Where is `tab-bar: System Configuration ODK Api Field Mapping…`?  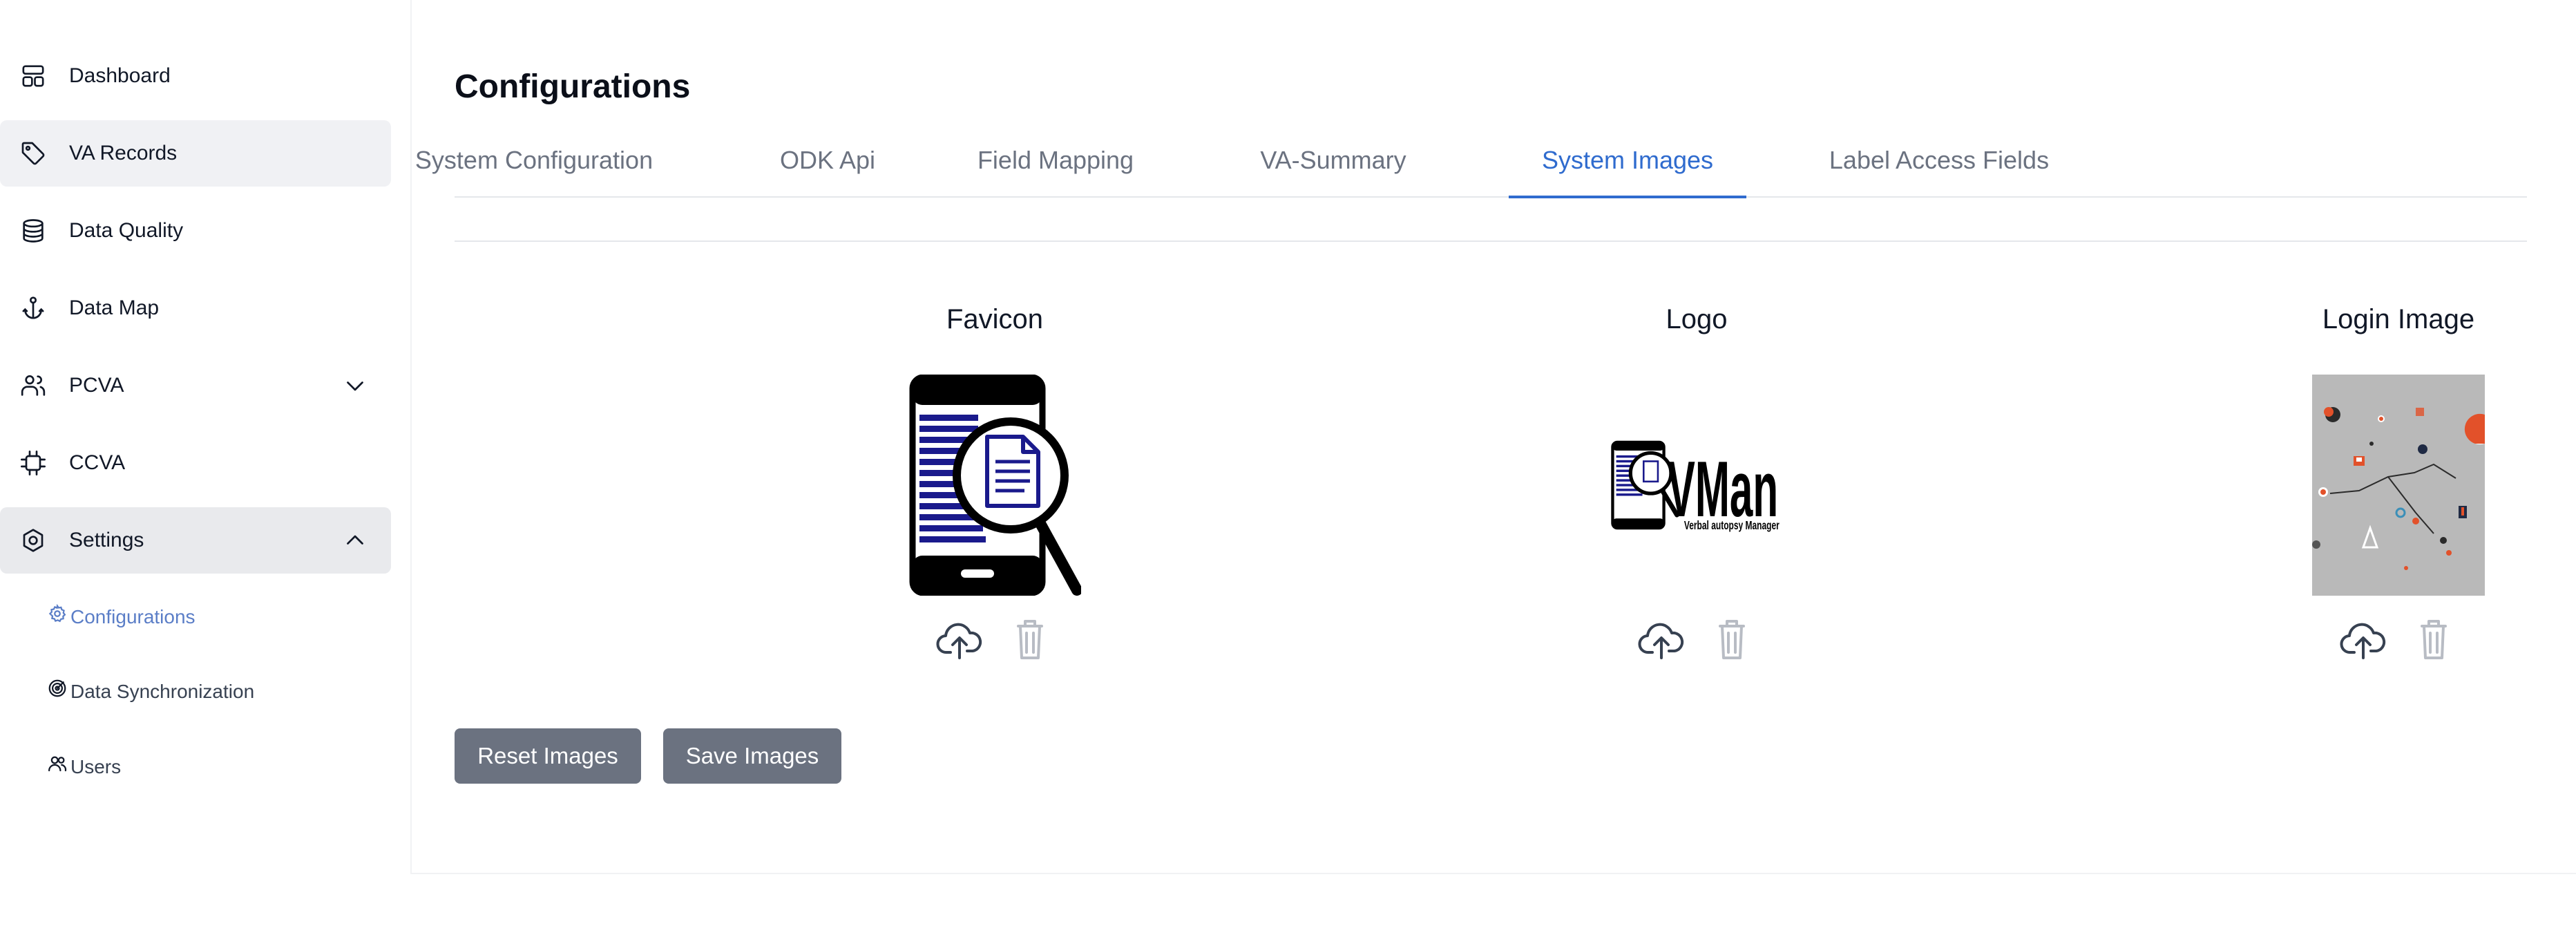 tab-bar: System Configuration ODK Api Field Mapping… is located at coordinates (1471, 161).